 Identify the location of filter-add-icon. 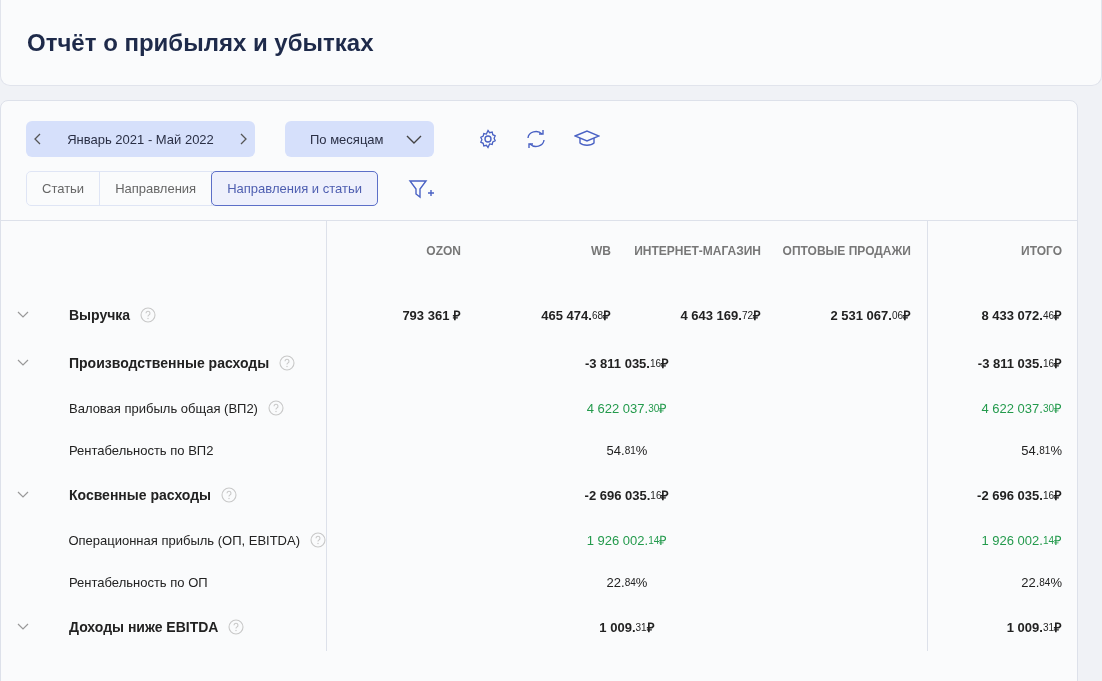
(420, 188).